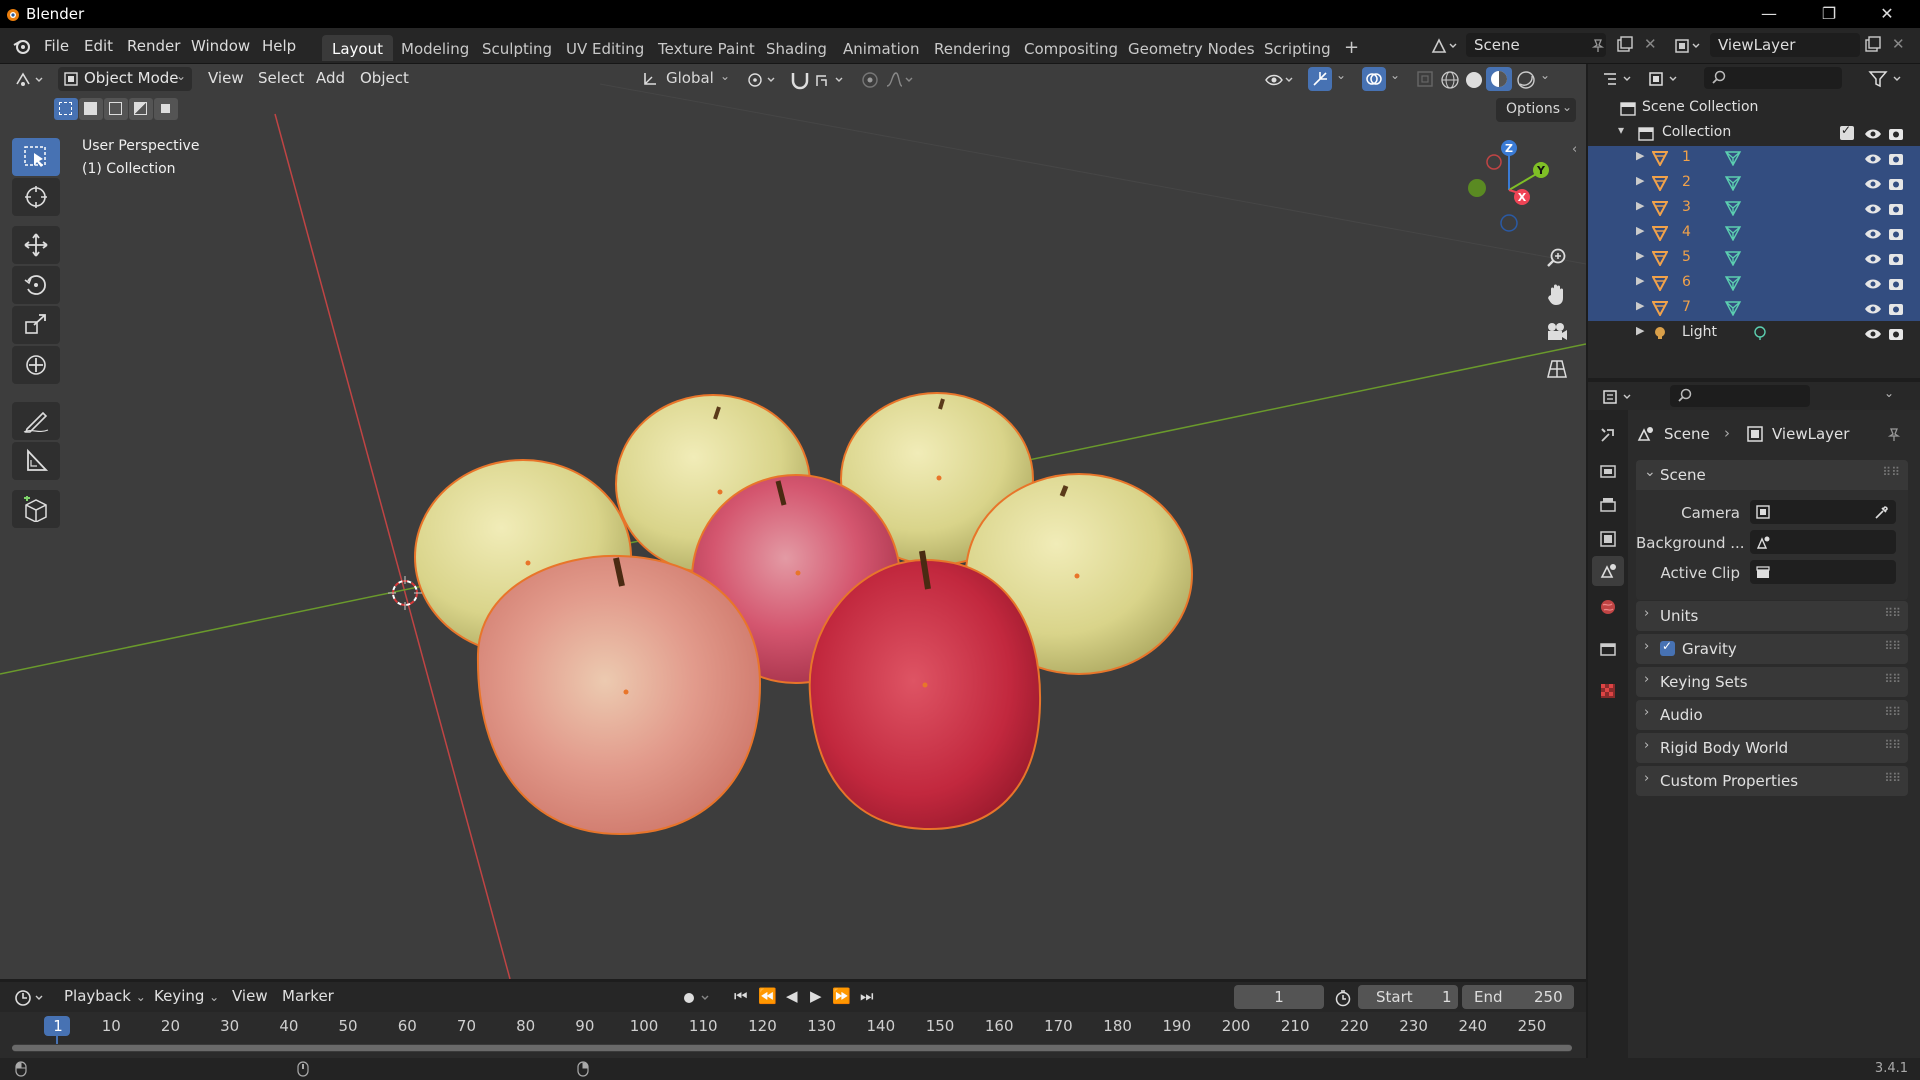 This screenshot has width=1920, height=1080. Describe the element at coordinates (763, 80) in the screenshot. I see `pivot-point-icon` at that location.